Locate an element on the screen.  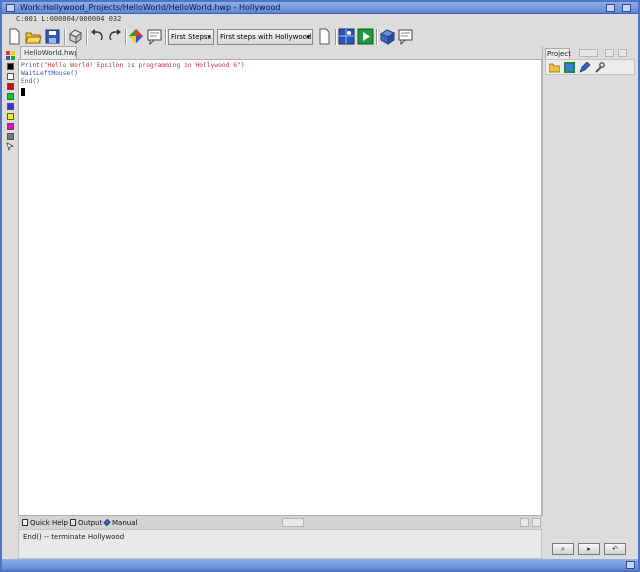
print-icon is located at coordinates (75, 37).